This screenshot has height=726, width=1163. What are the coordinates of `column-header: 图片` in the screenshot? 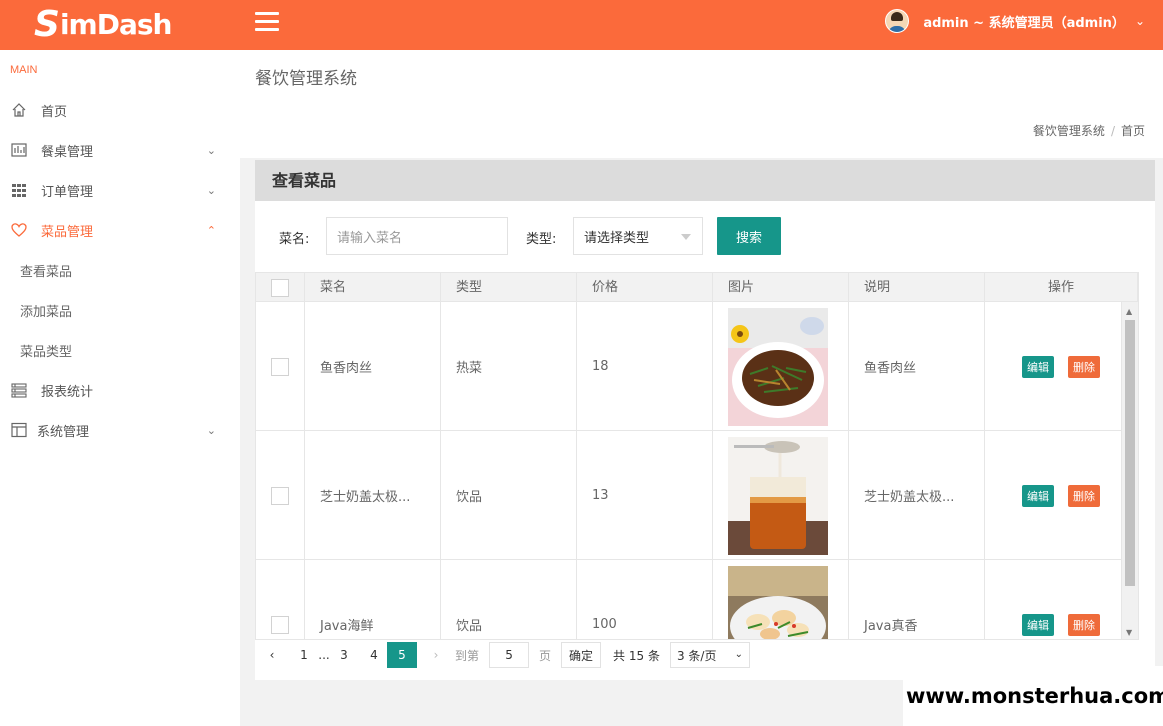 It's located at (781, 287).